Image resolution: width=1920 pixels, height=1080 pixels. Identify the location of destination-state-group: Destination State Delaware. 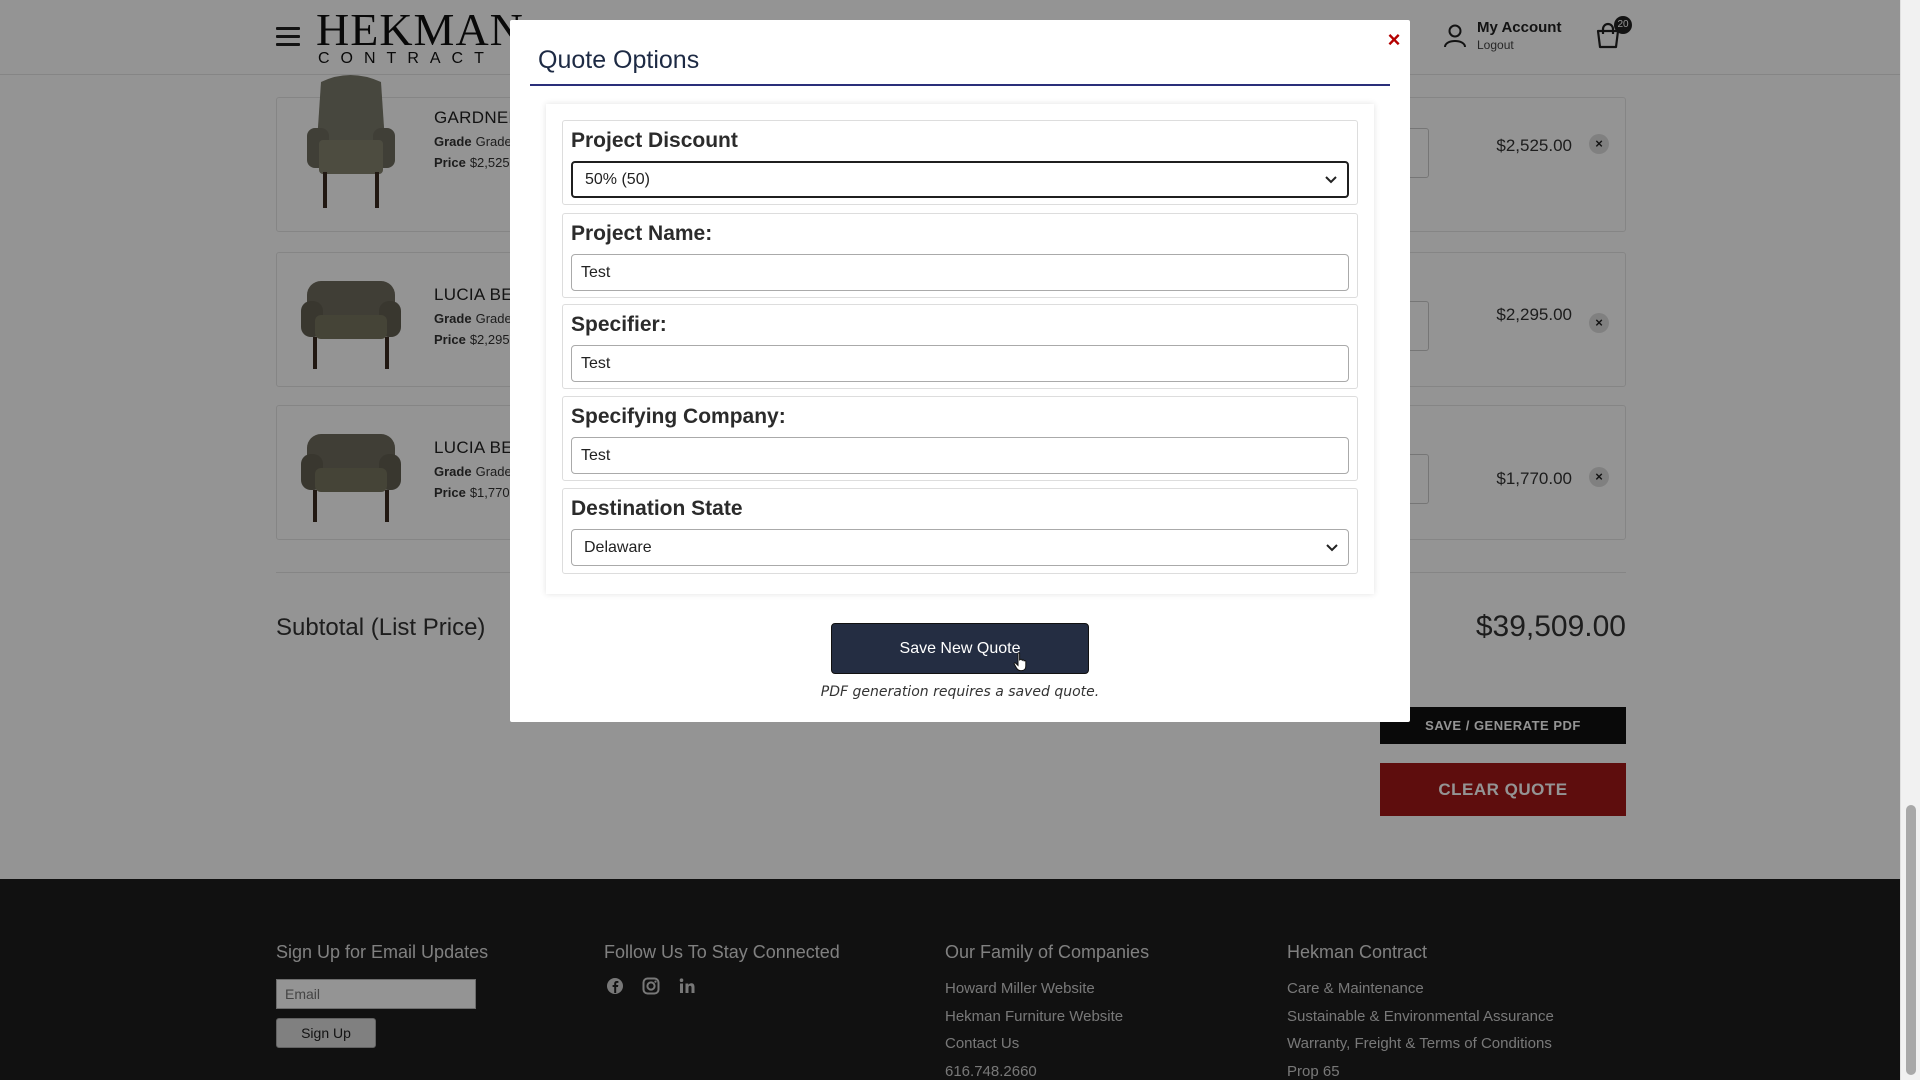
(960, 531).